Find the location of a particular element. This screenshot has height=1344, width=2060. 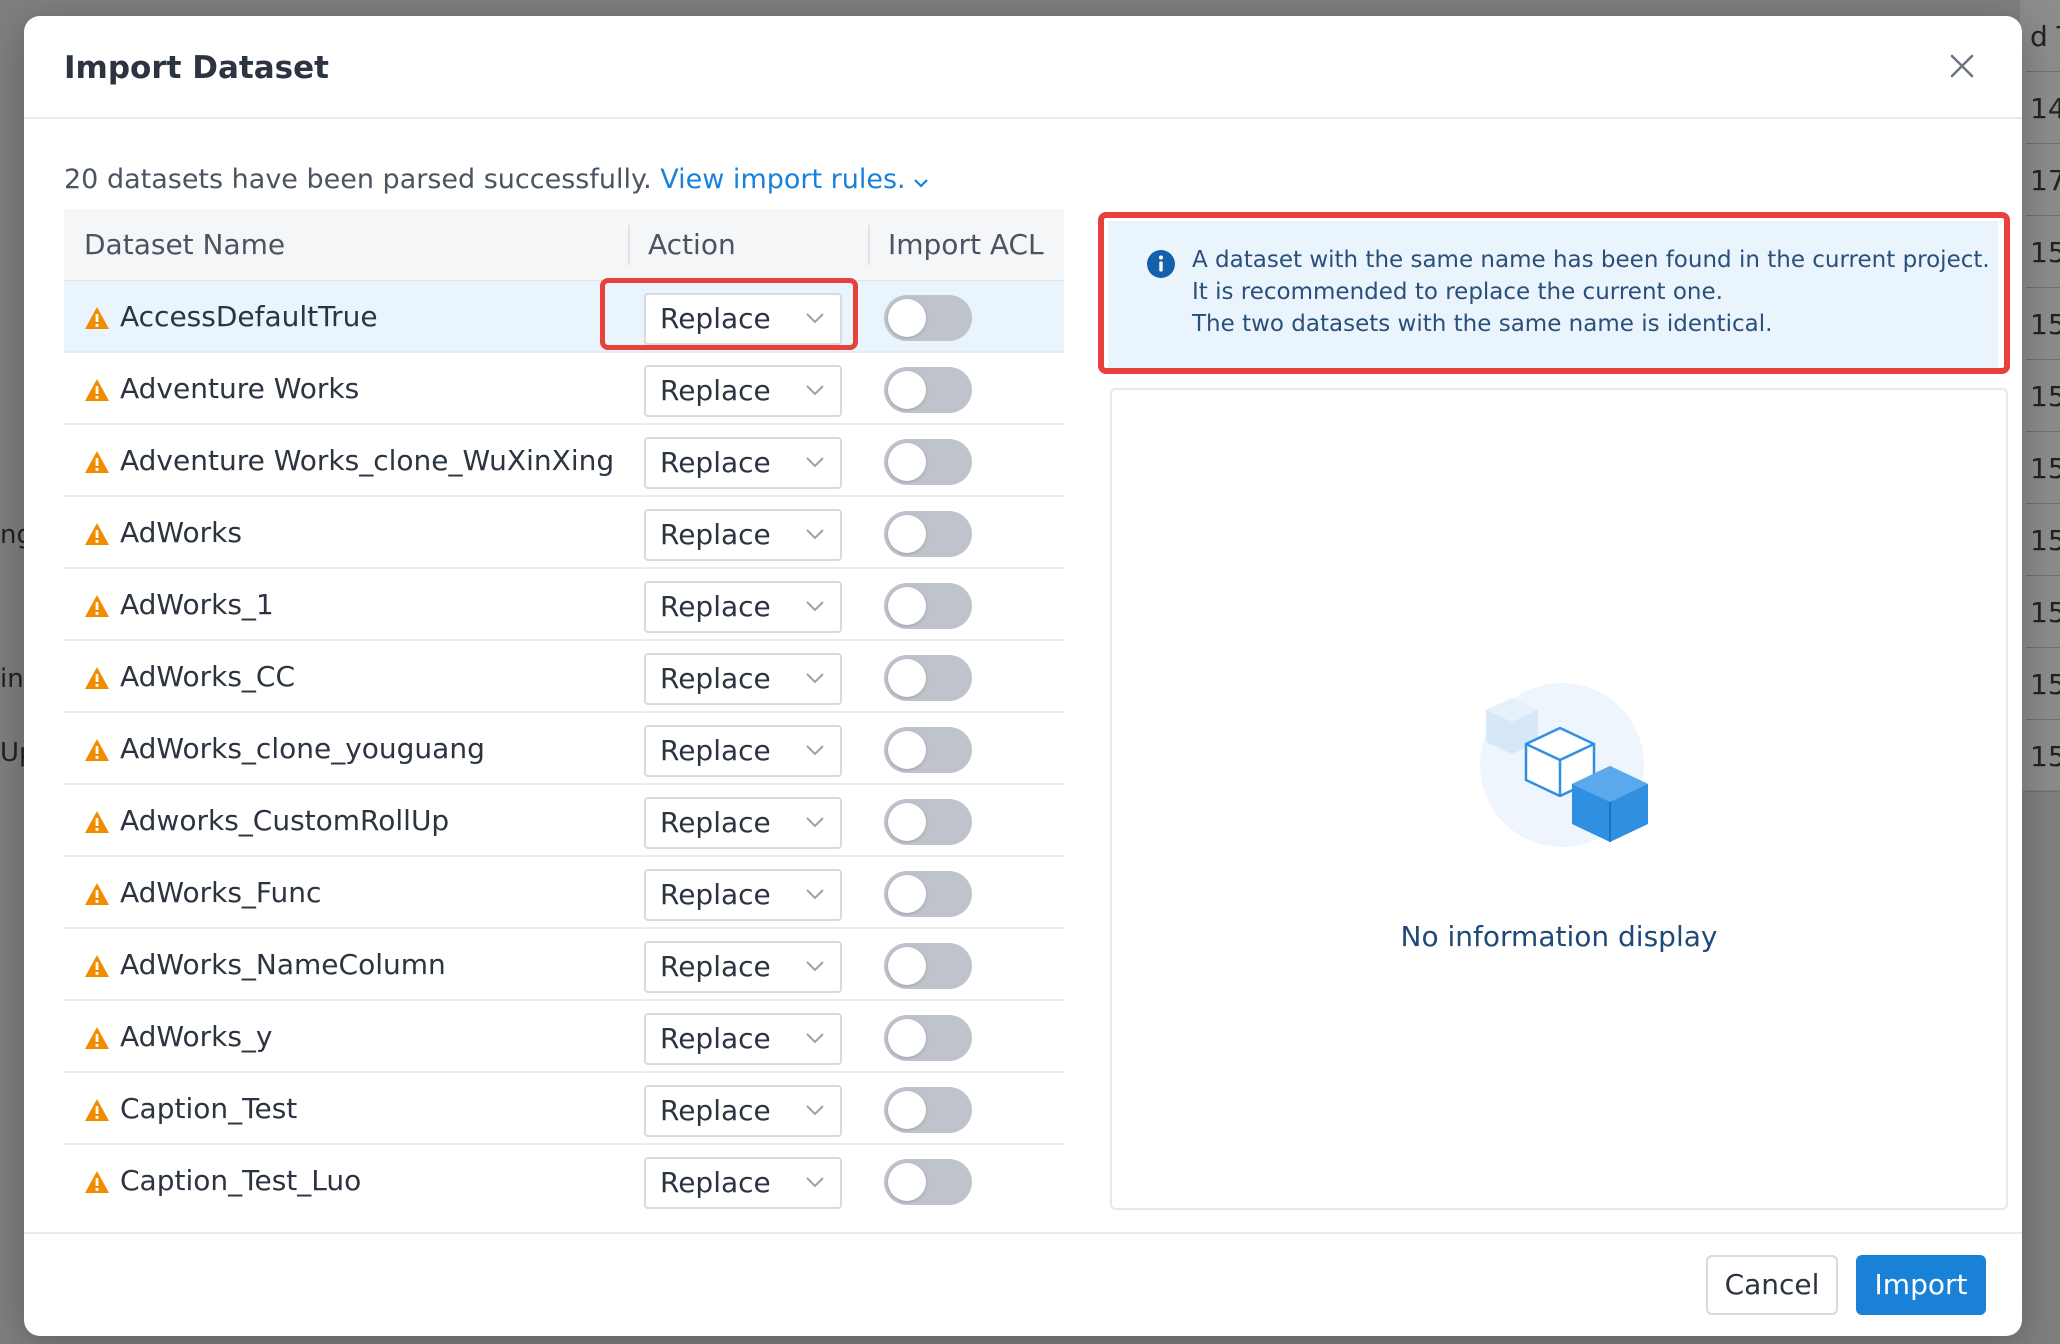

dataset-name: AdWorks_Func is located at coordinates (221, 892).